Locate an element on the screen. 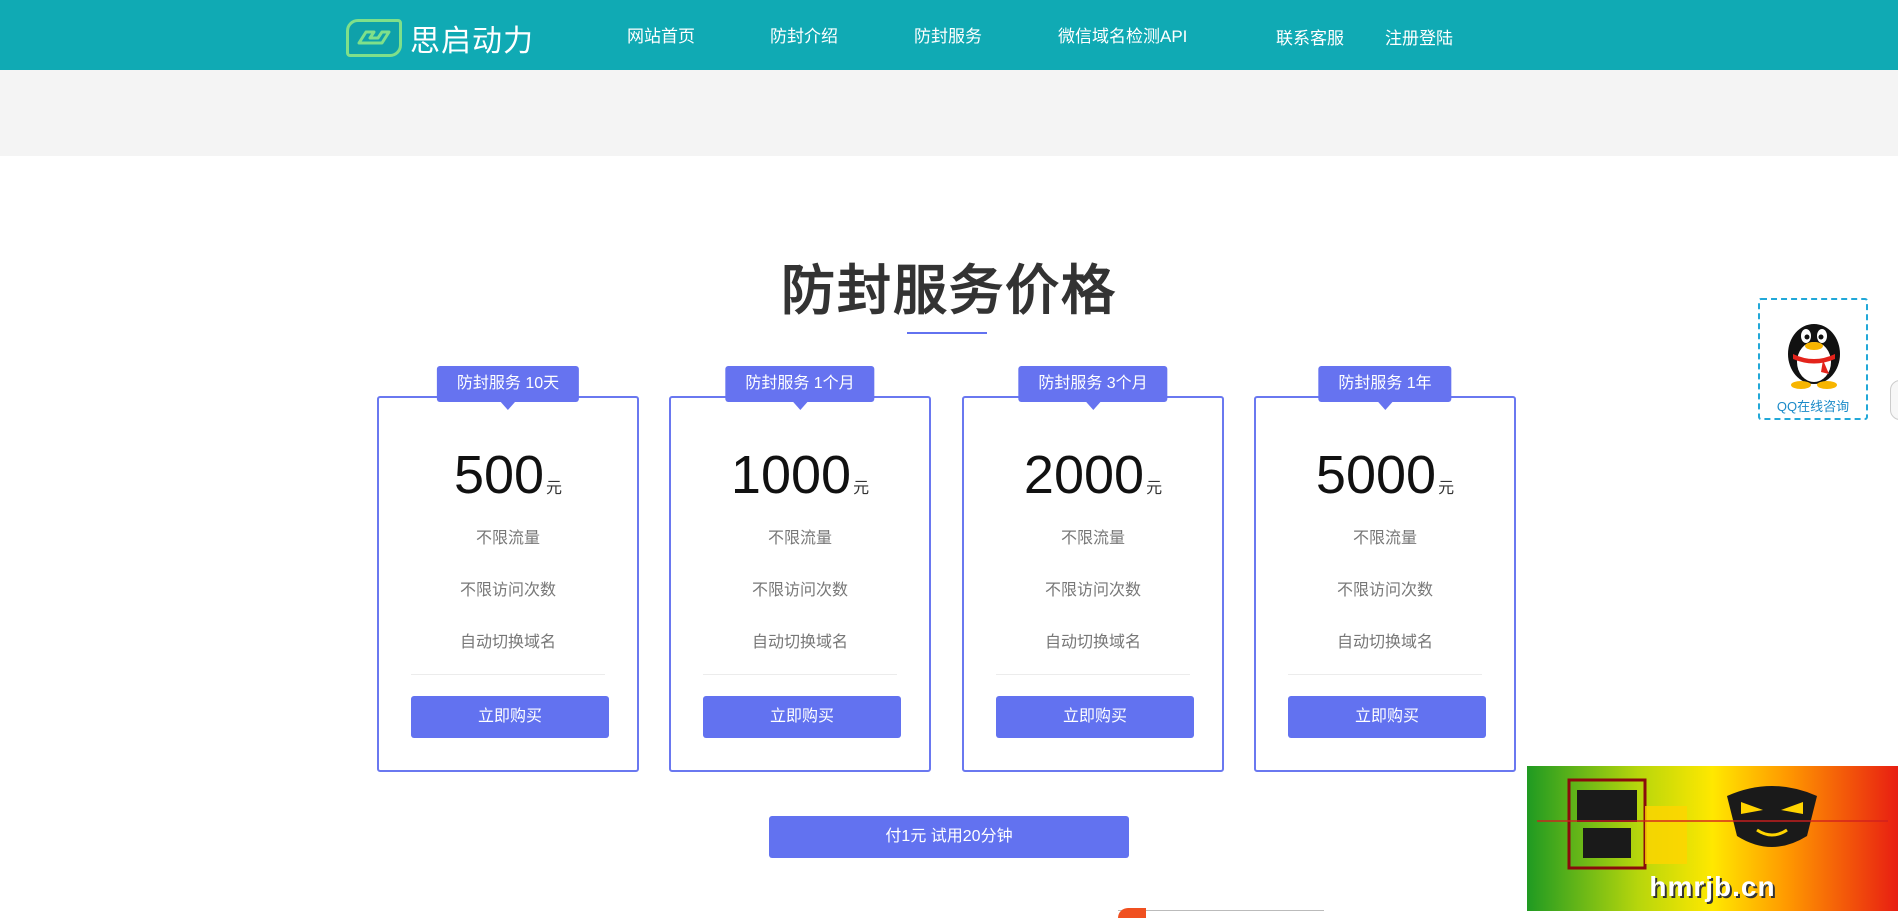  plan-price: 2000 is located at coordinates (1084, 475).